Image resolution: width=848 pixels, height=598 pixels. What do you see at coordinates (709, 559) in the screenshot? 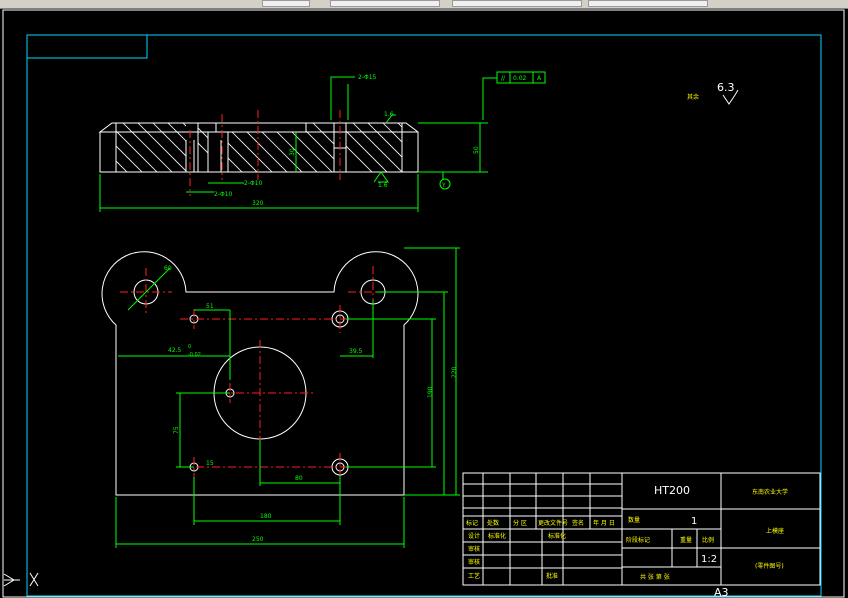
I see `tb-scale: 1:2` at bounding box center [709, 559].